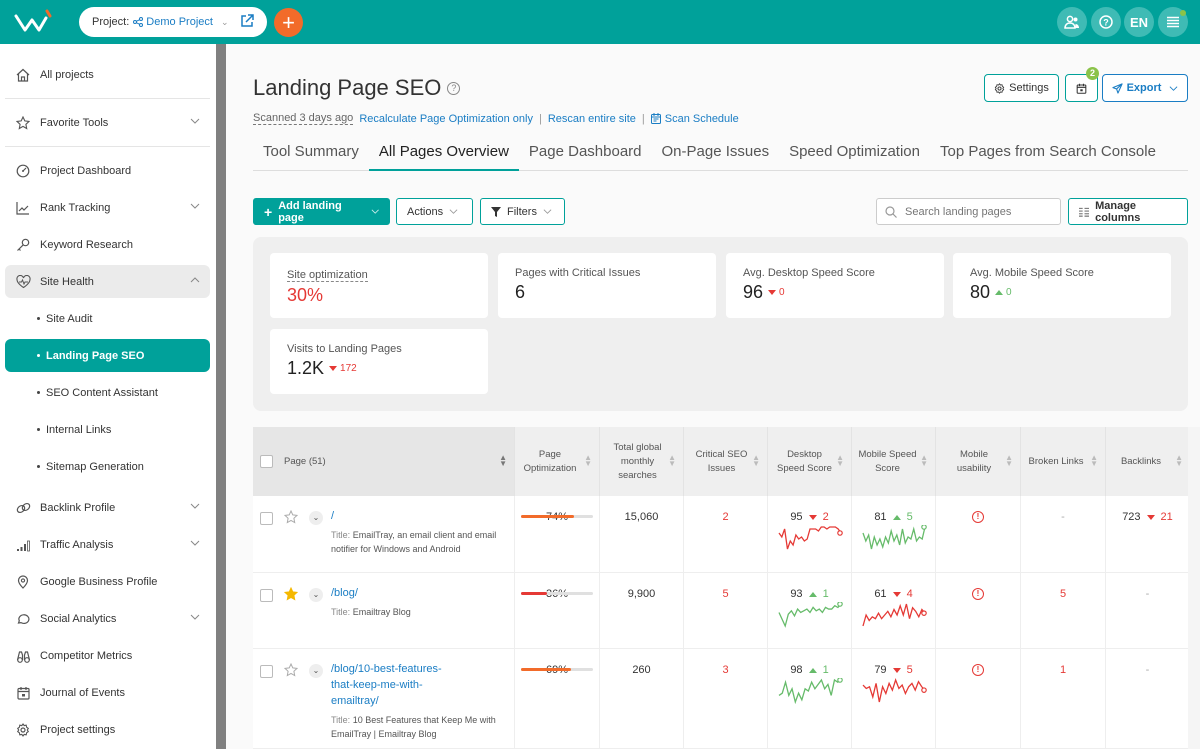 The image size is (1200, 749). Describe the element at coordinates (1128, 211) in the screenshot. I see `manage-columns-button: Manage columns` at that location.